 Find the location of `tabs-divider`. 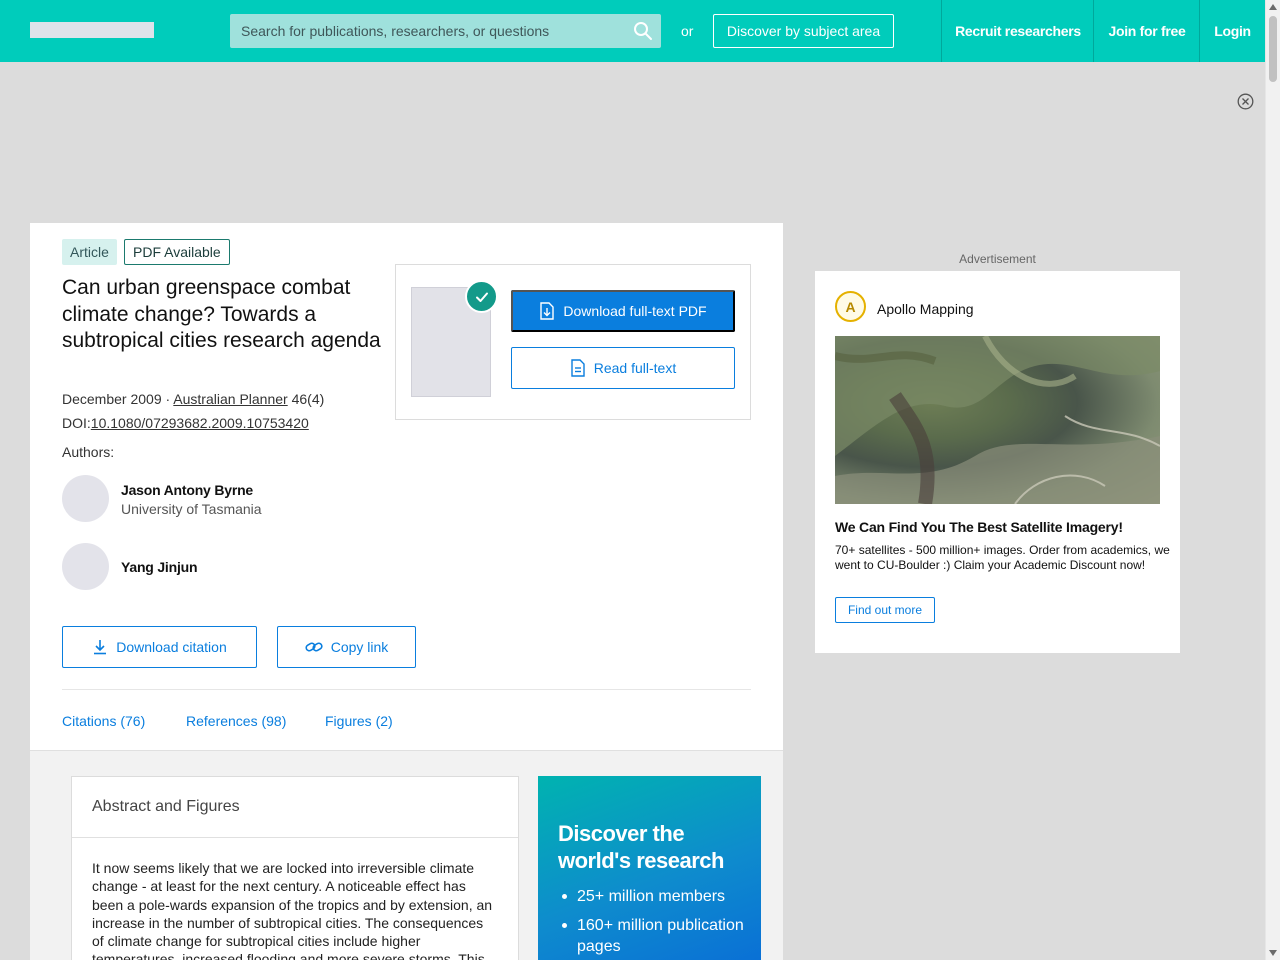

tabs-divider is located at coordinates (406, 689).